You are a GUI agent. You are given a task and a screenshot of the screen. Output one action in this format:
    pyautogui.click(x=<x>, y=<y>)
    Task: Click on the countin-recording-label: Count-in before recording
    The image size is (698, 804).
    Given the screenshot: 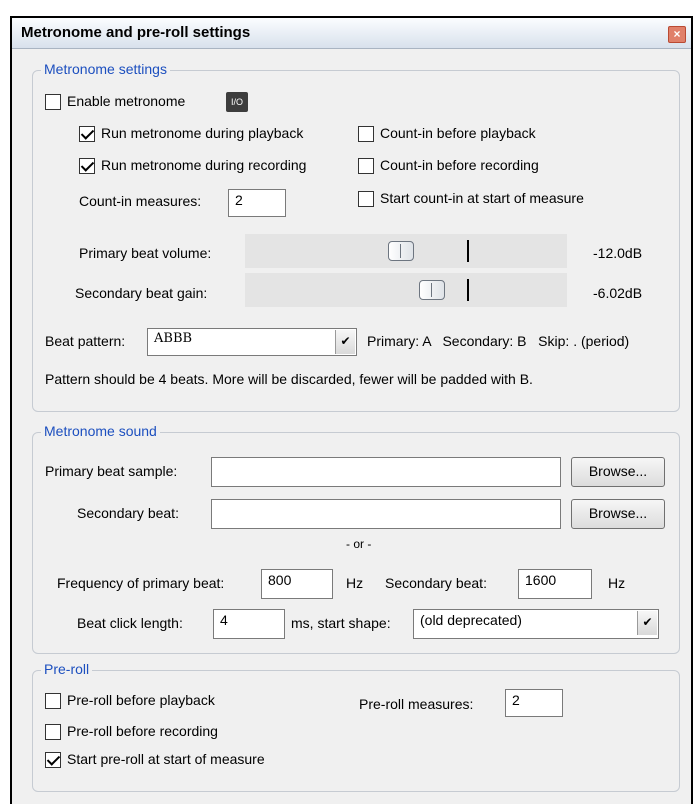 What is the action you would take?
    pyautogui.click(x=459, y=165)
    